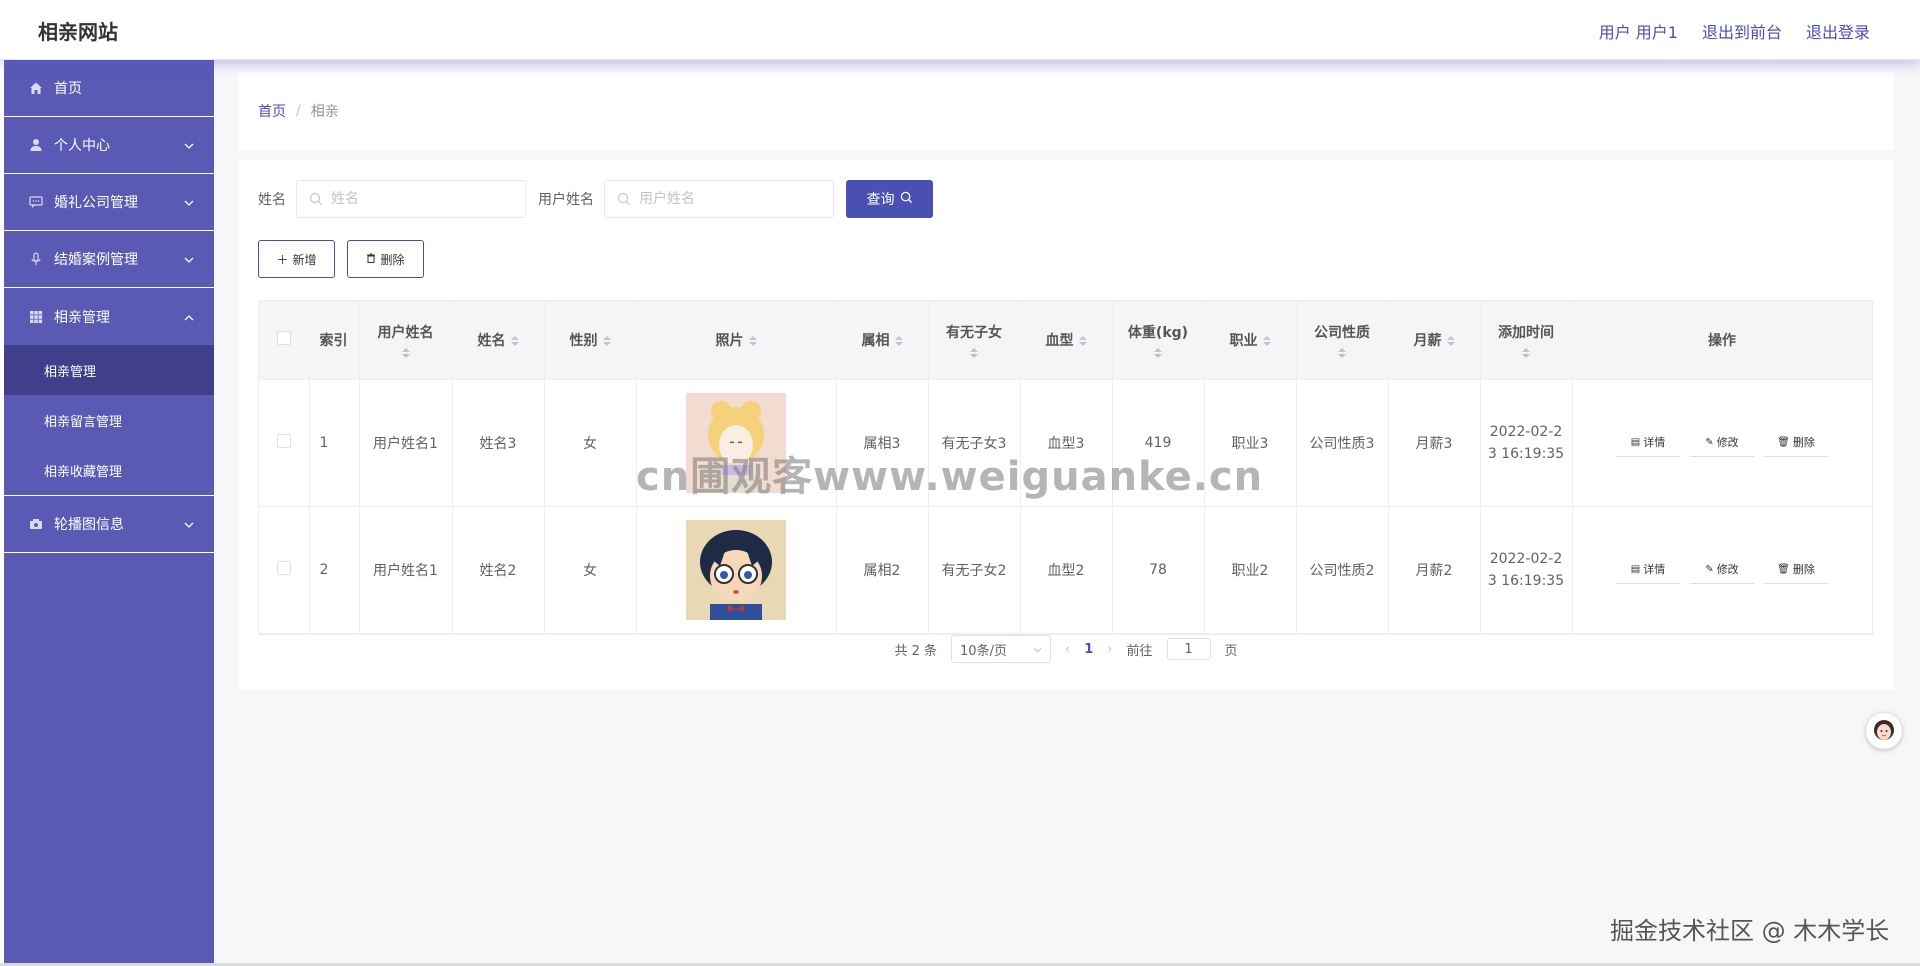 This screenshot has height=966, width=1920. What do you see at coordinates (882, 570) in the screenshot?
I see `cell-zodiac: 属相2` at bounding box center [882, 570].